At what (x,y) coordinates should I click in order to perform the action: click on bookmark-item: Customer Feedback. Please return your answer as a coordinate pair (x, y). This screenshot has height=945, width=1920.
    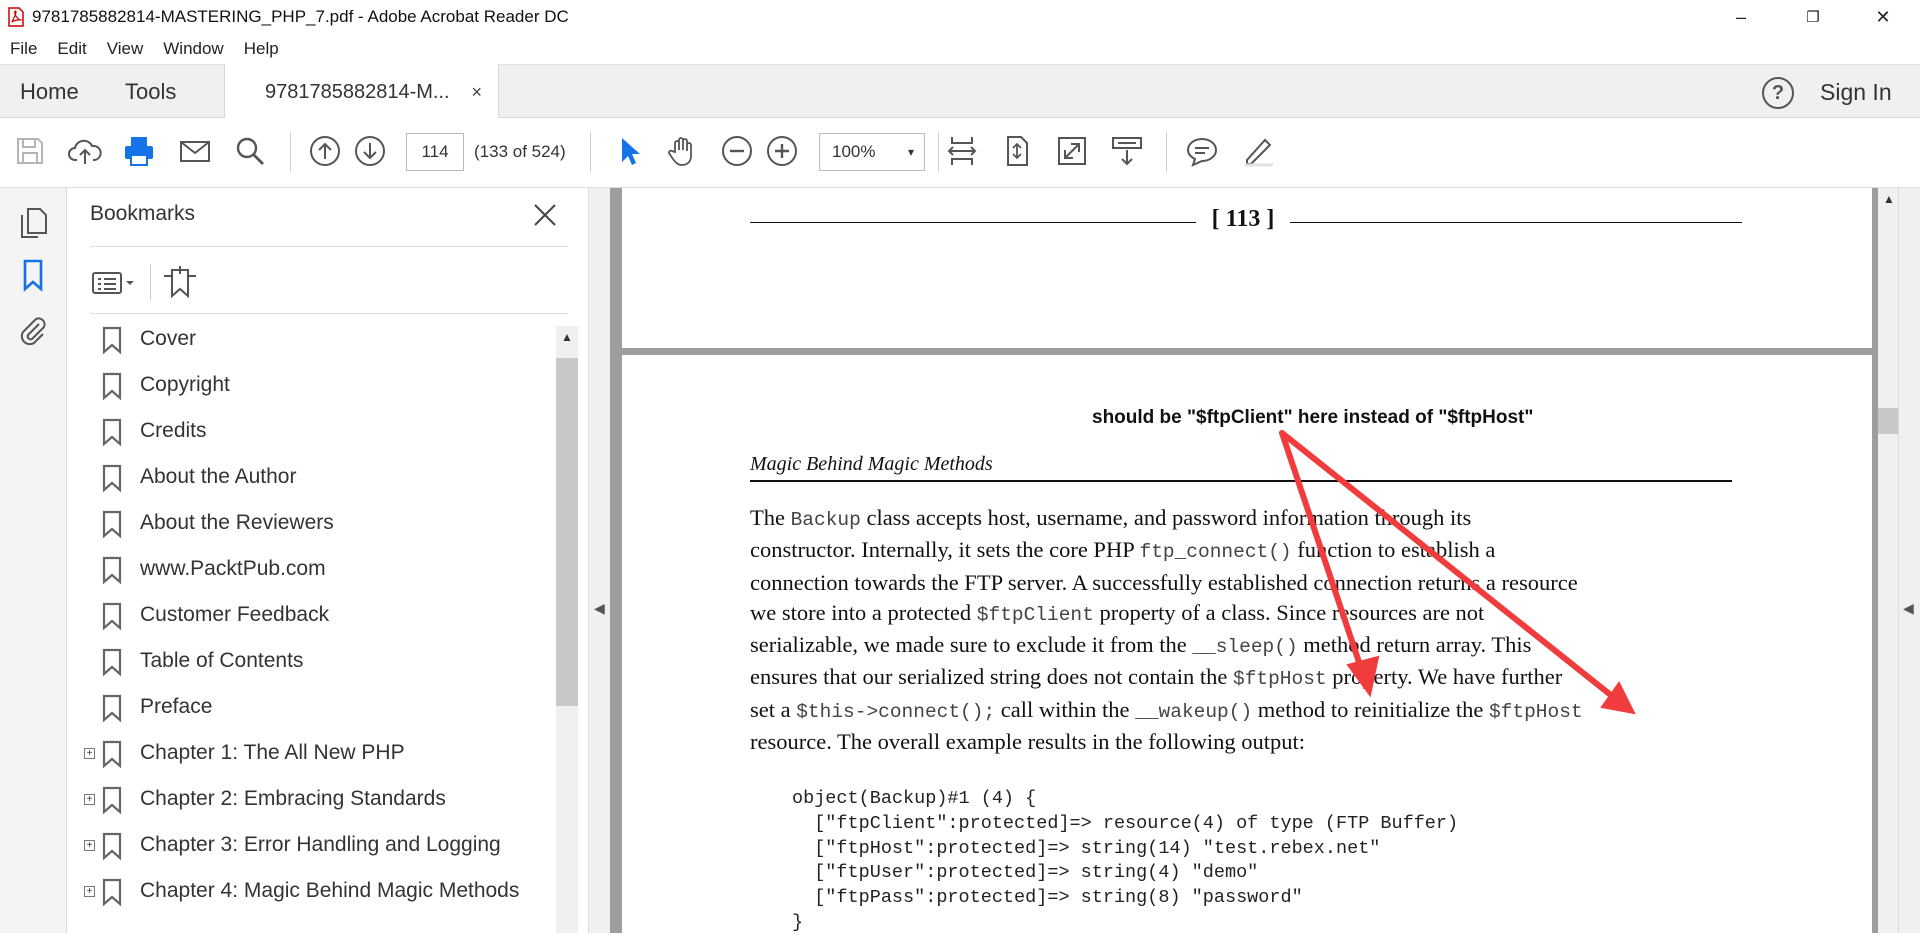
    Looking at the image, I should click on (308, 615).